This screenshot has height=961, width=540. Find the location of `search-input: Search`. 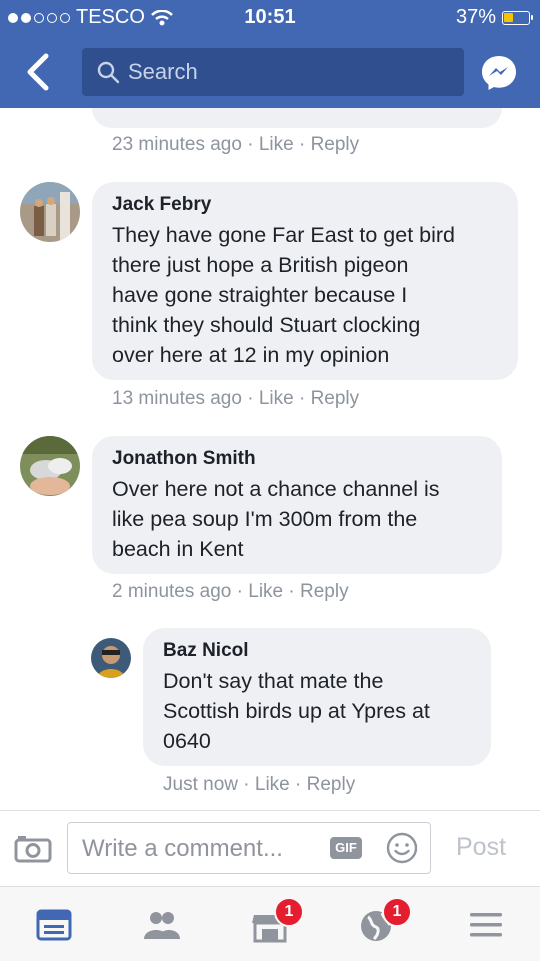

search-input: Search is located at coordinates (273, 72).